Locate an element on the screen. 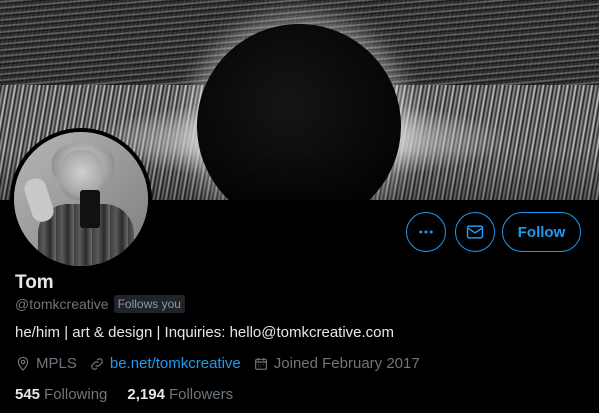 This screenshot has width=599, height=413. handle-row: @tomkcreative Follows you is located at coordinates (100, 304).